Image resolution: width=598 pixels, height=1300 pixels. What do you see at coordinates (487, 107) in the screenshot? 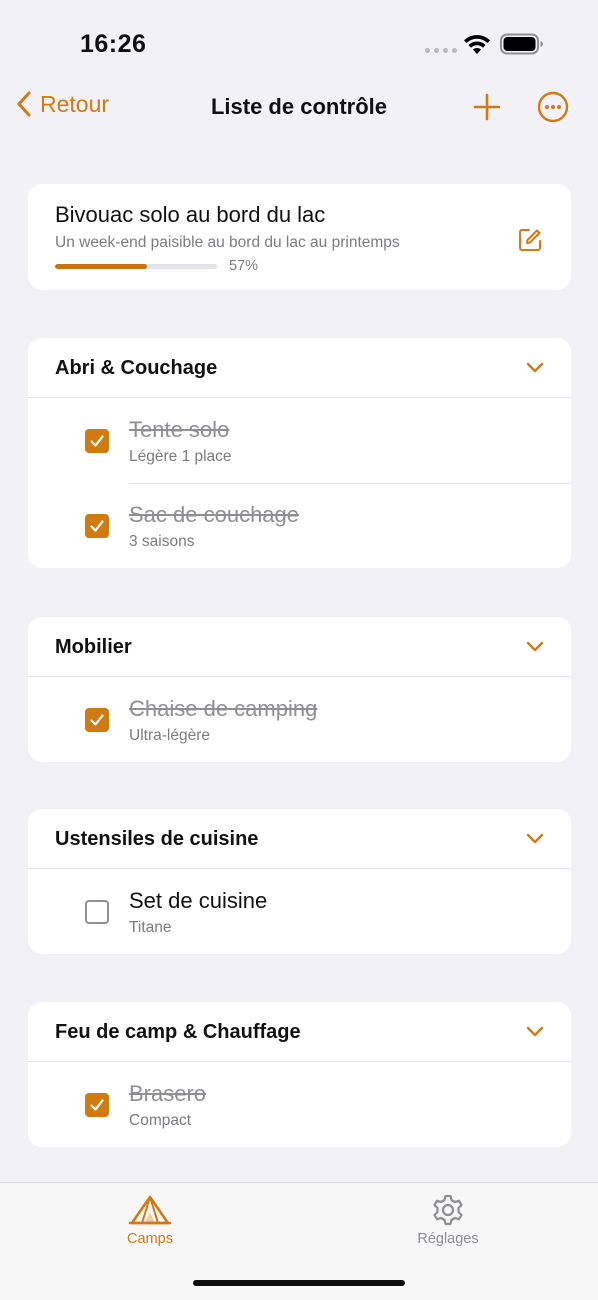
I see `plus-icon` at bounding box center [487, 107].